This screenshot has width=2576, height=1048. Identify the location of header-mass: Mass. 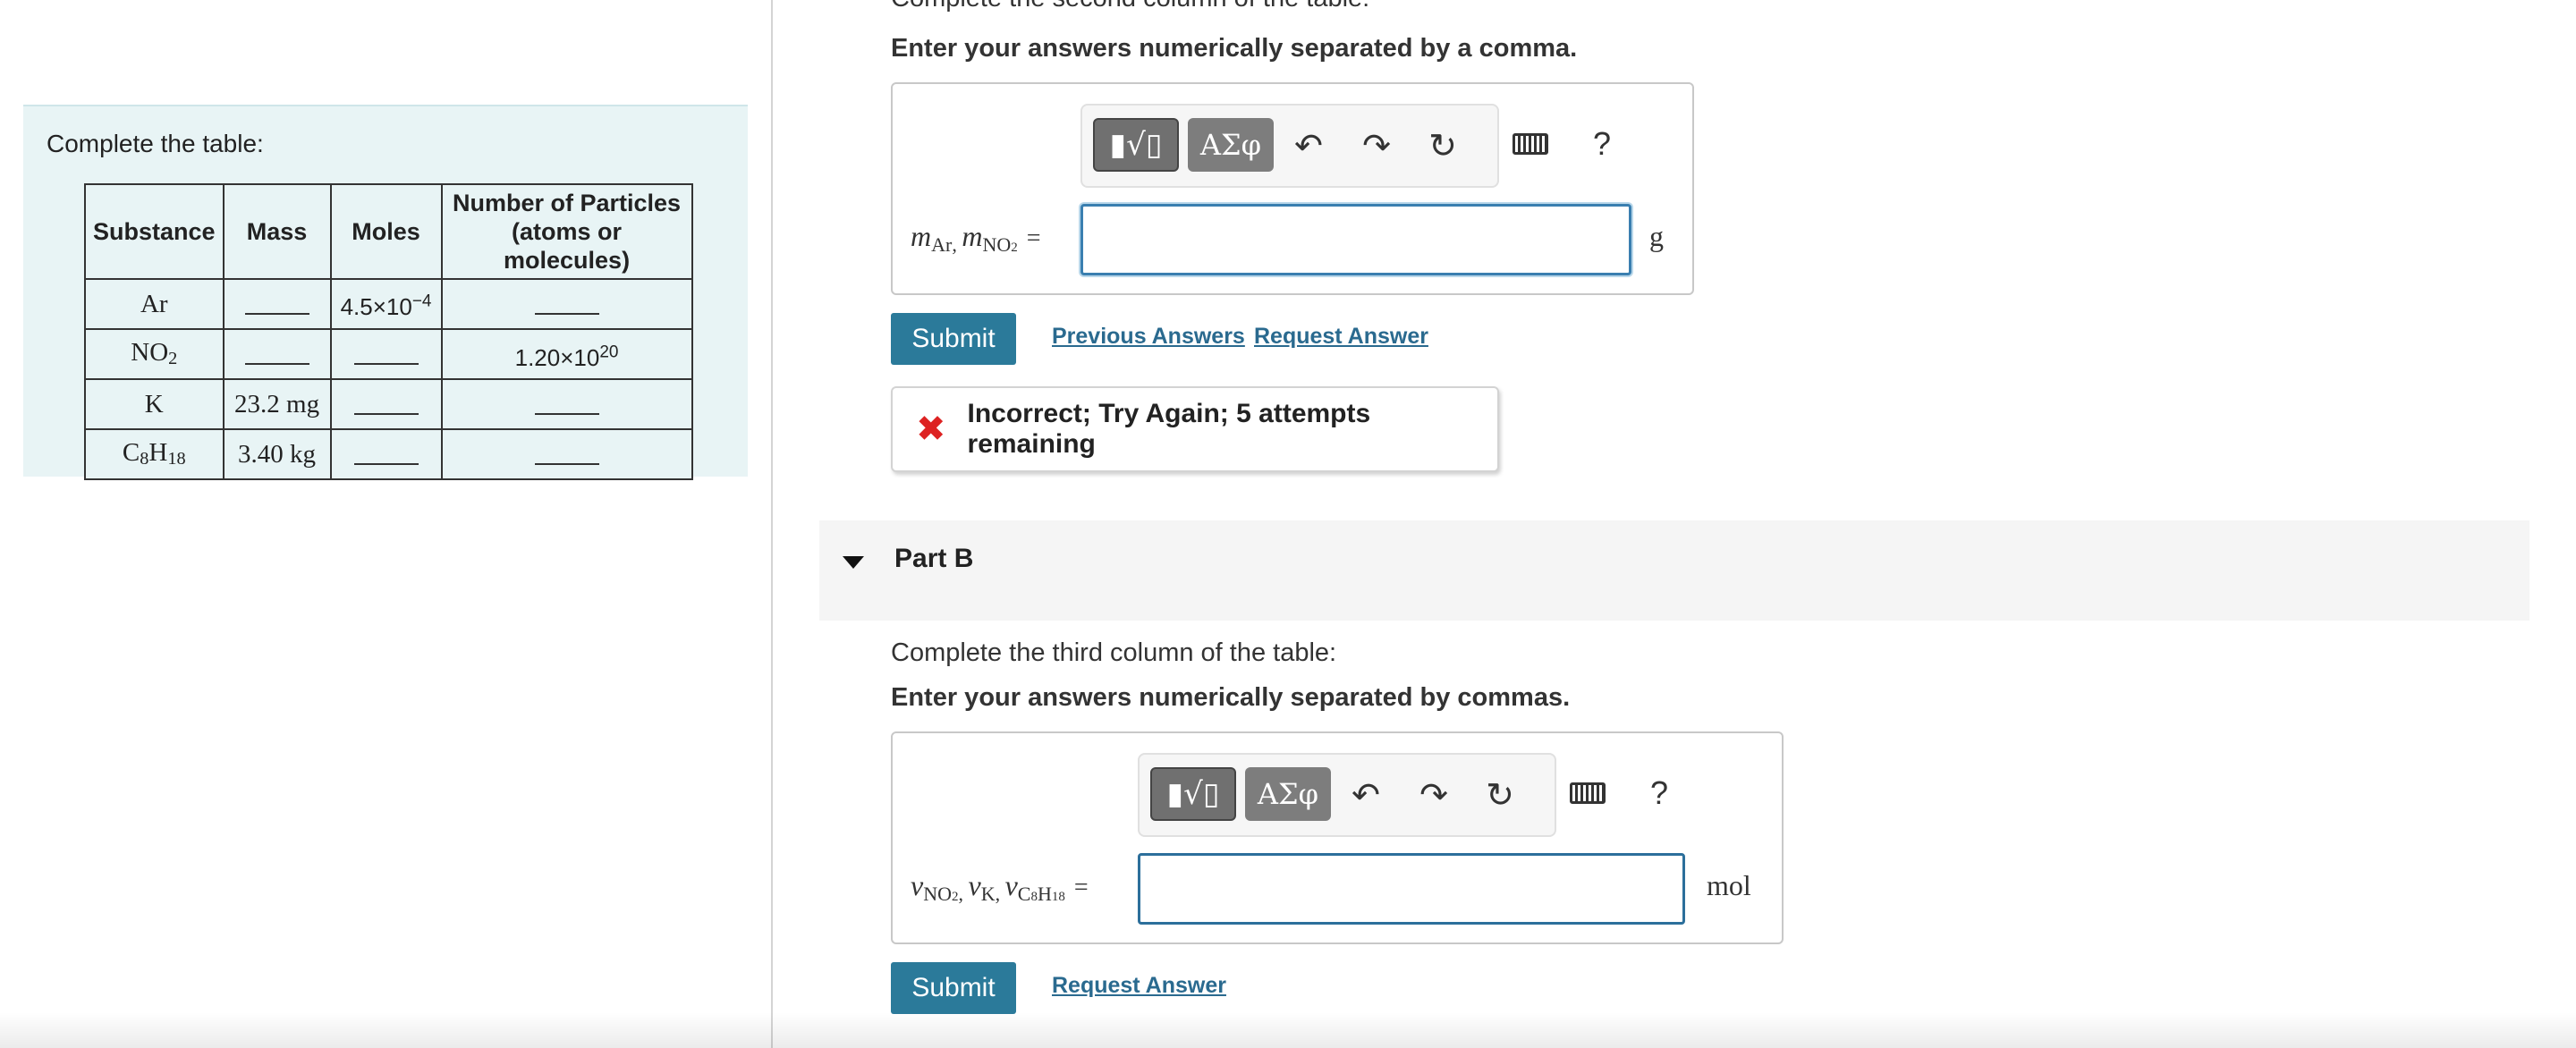
(277, 231).